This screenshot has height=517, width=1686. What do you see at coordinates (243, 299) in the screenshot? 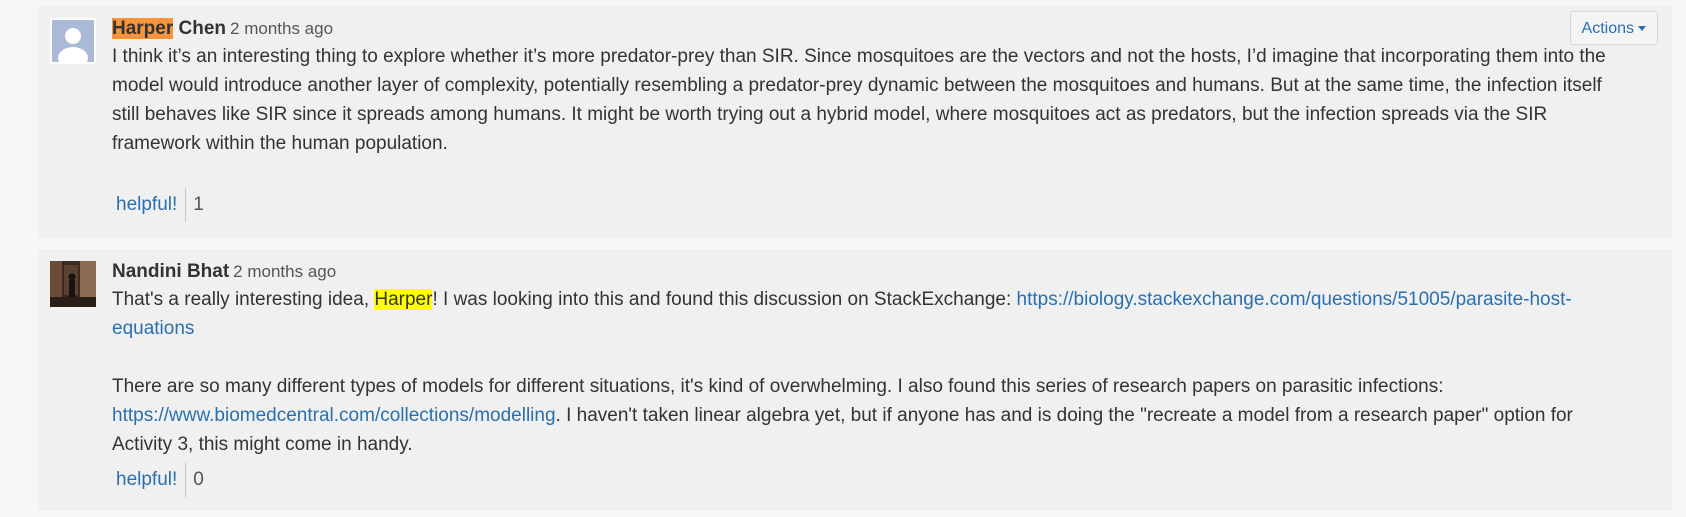
I see `text-segment: That's a really interesting idea,` at bounding box center [243, 299].